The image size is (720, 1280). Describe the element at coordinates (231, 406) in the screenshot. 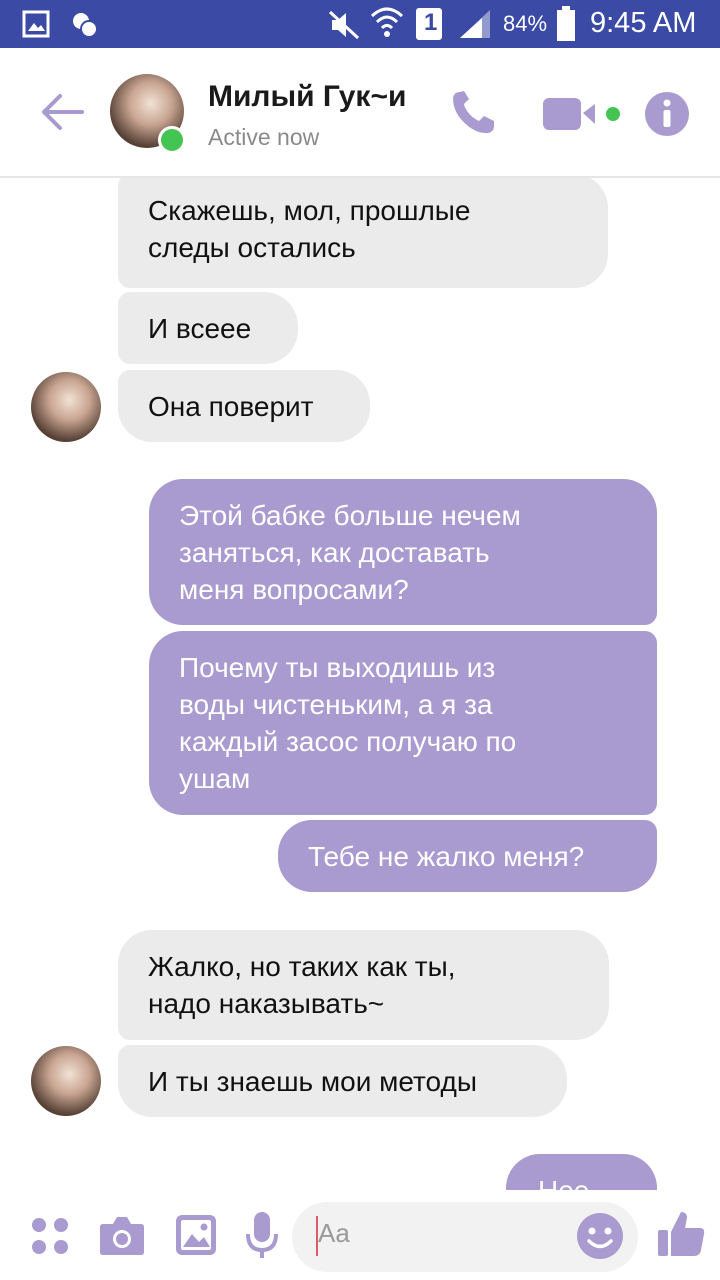

I see `message-line: Она поверит` at that location.